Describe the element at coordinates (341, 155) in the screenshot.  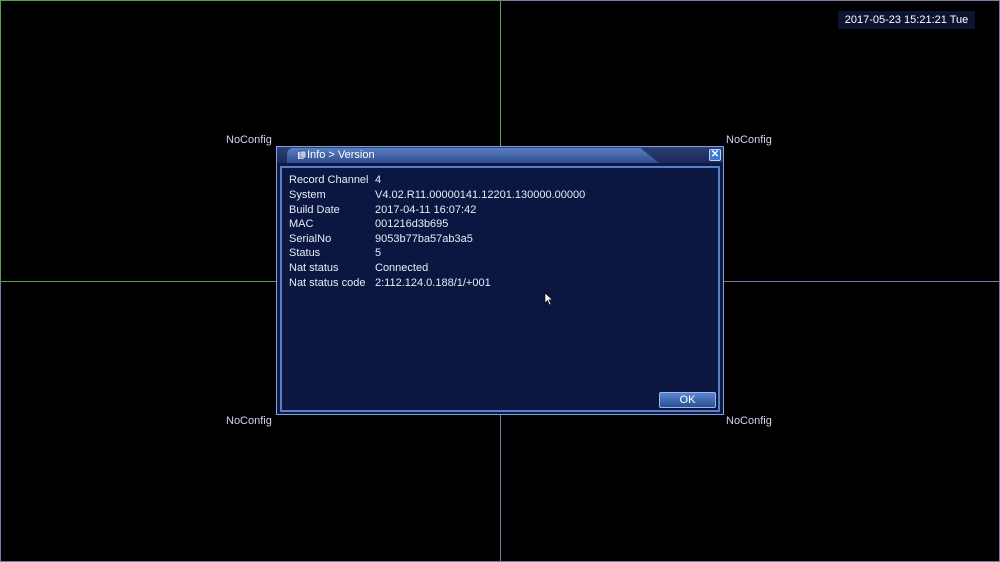
I see `dialog-title: Info > Version` at that location.